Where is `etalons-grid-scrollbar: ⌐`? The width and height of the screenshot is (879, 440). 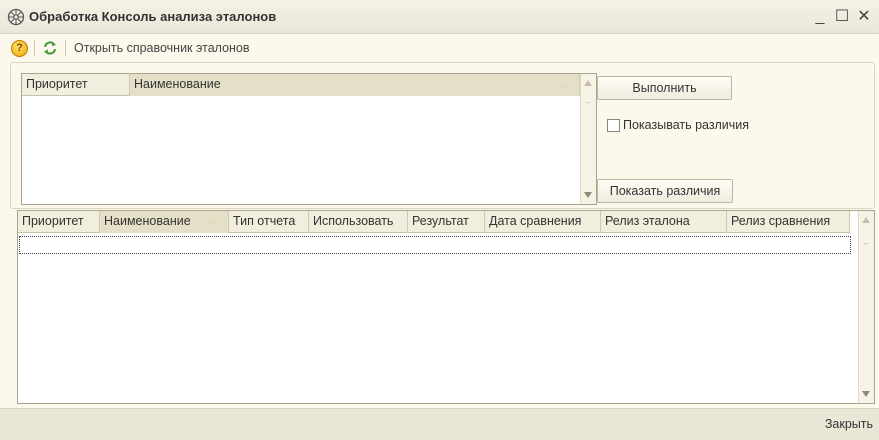 etalons-grid-scrollbar: ⌐ is located at coordinates (588, 139).